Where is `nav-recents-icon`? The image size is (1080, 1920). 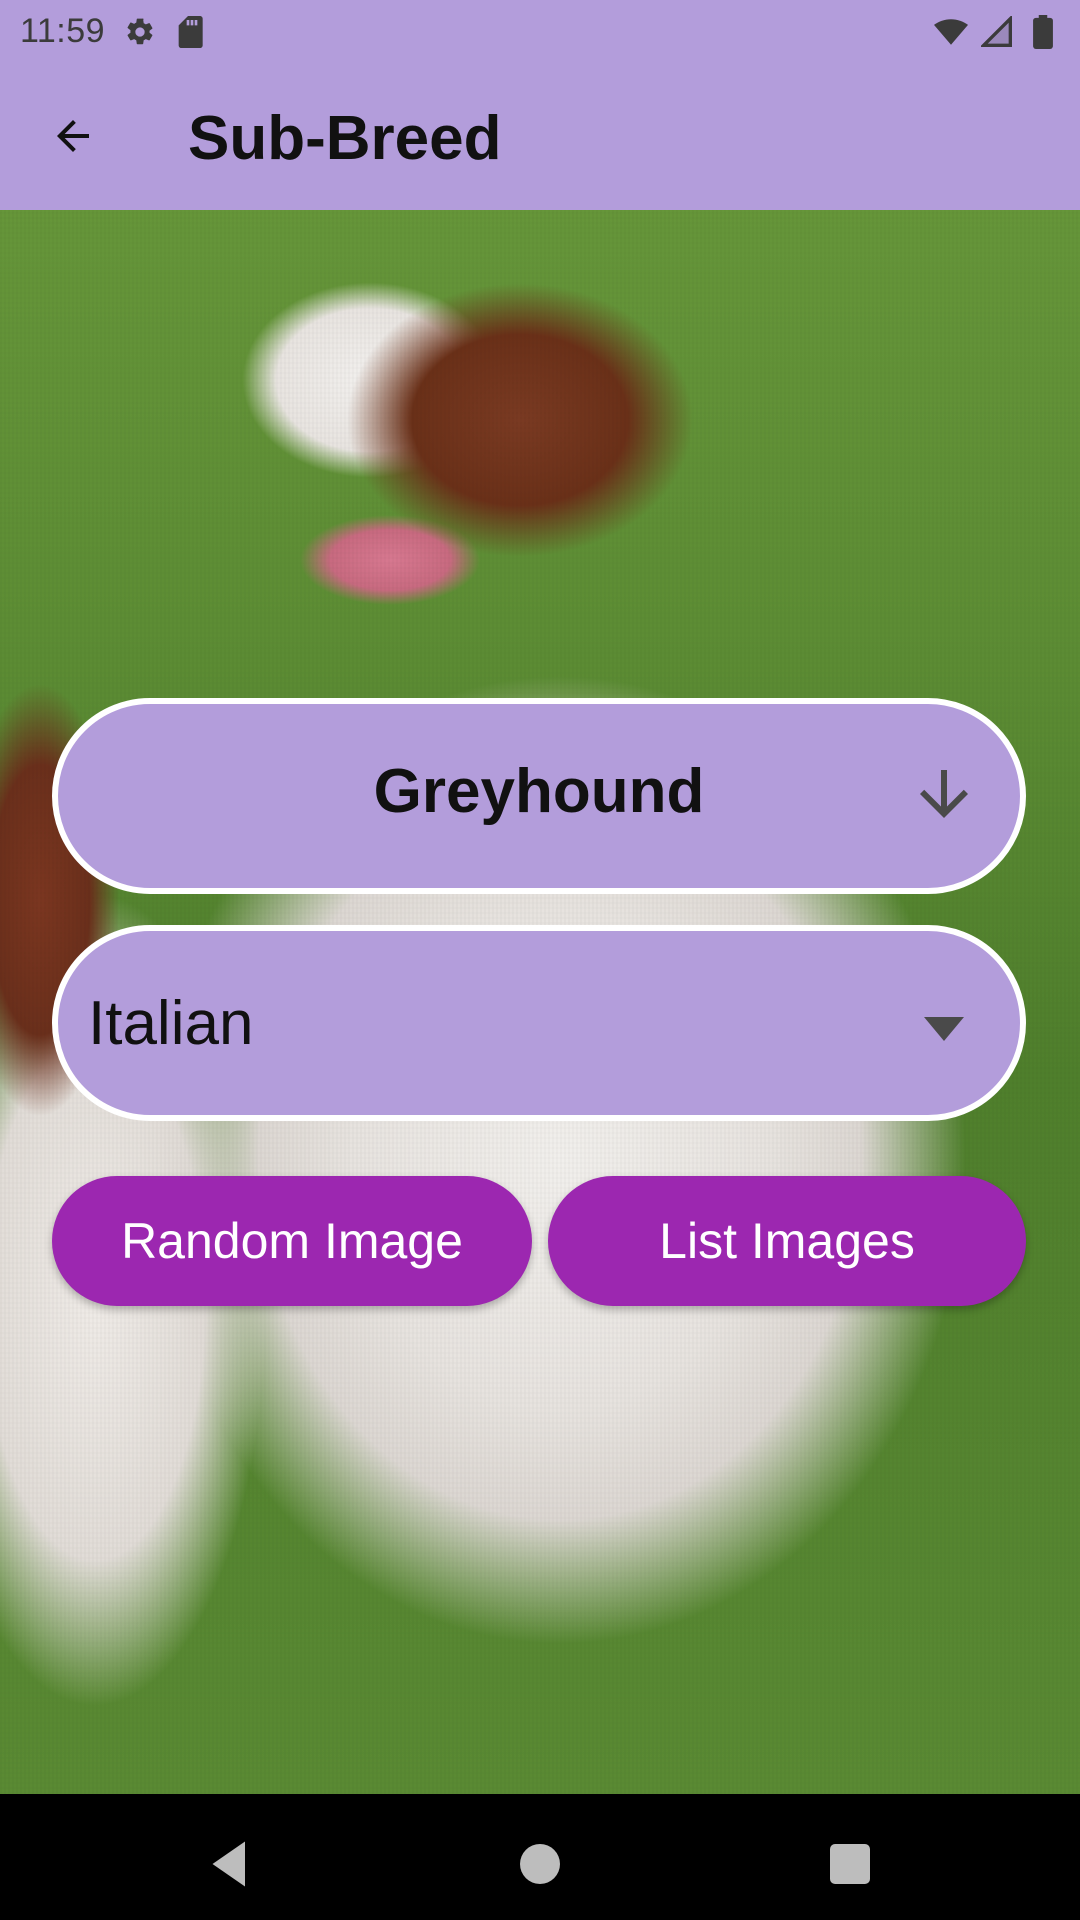
nav-recents-icon is located at coordinates (850, 1864).